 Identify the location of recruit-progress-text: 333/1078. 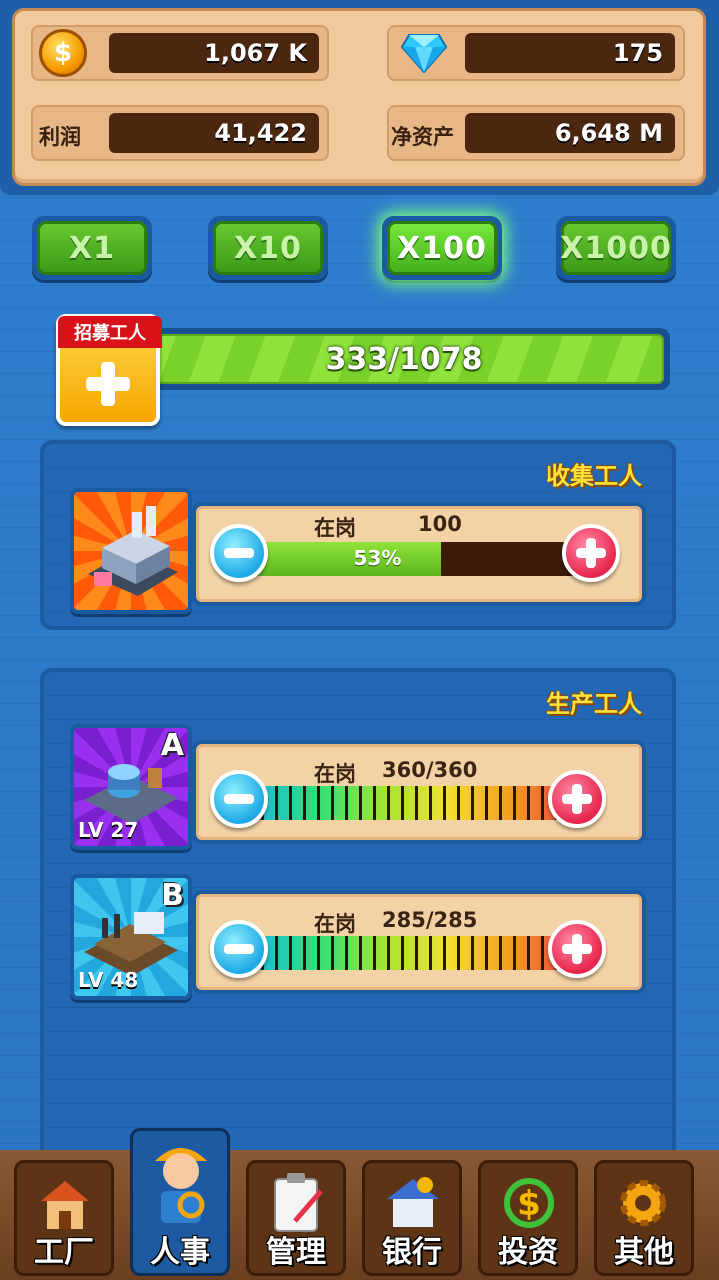
(404, 359).